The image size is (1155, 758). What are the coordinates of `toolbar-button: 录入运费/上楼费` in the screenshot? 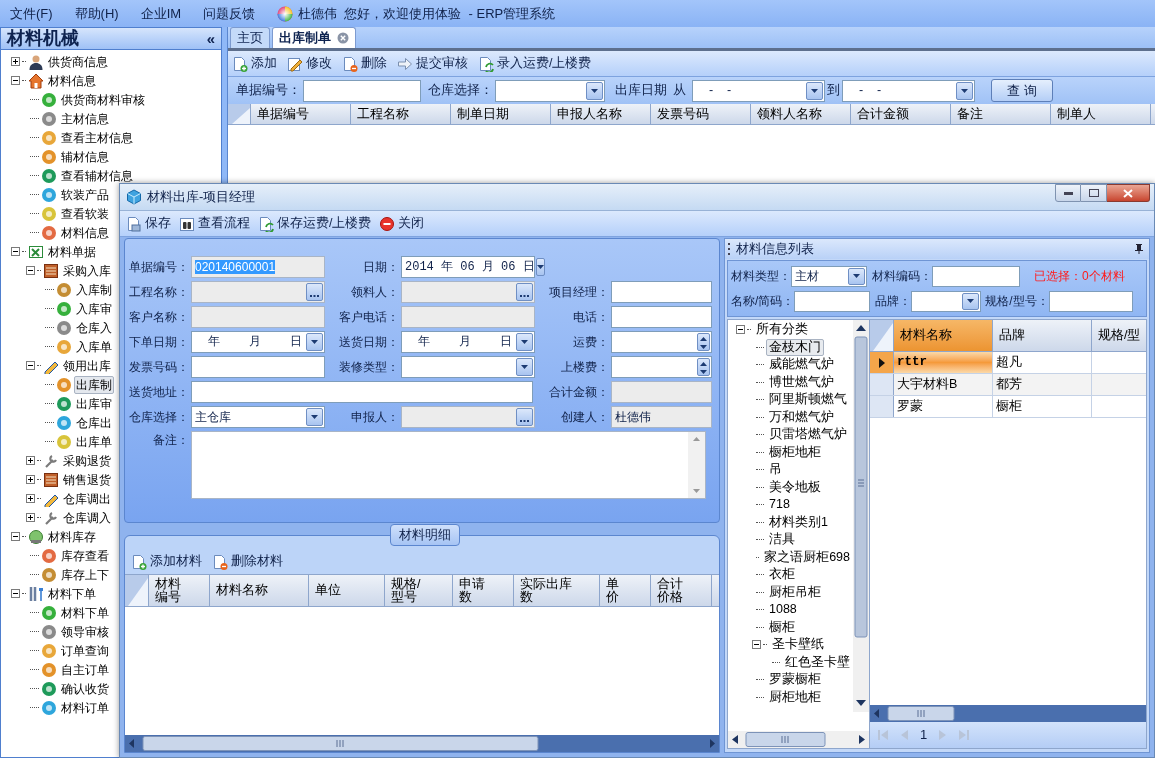 It's located at (535, 63).